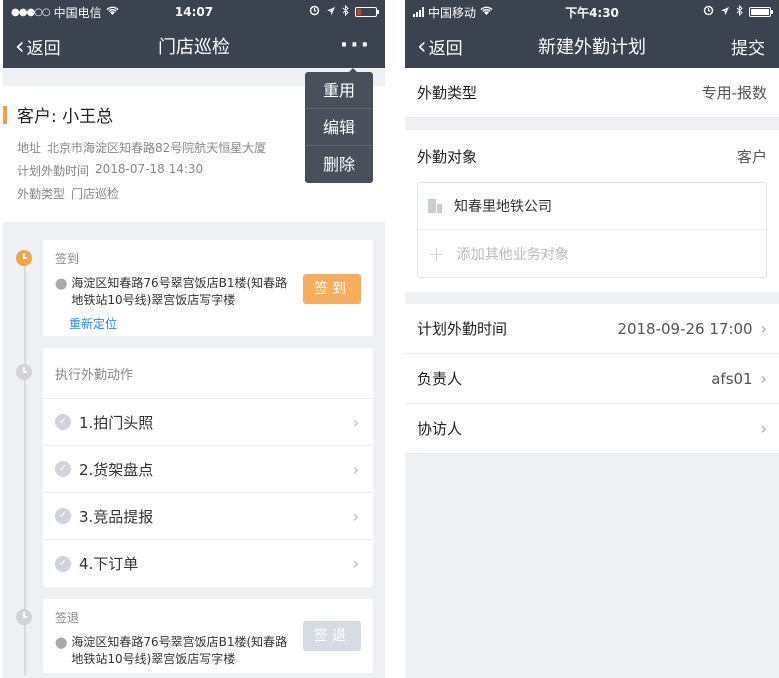 This screenshot has height=678, width=779. I want to click on target-item-company: 知春里地铁公司, so click(592, 206).